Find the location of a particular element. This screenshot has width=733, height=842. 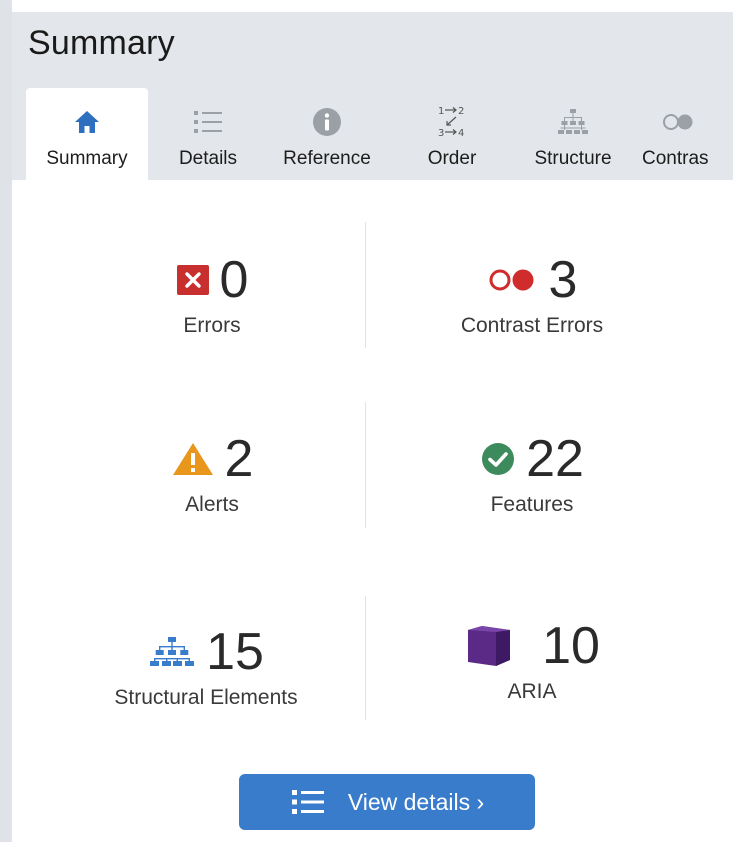

order-icon: 1 2 3 4 is located at coordinates (452, 122).